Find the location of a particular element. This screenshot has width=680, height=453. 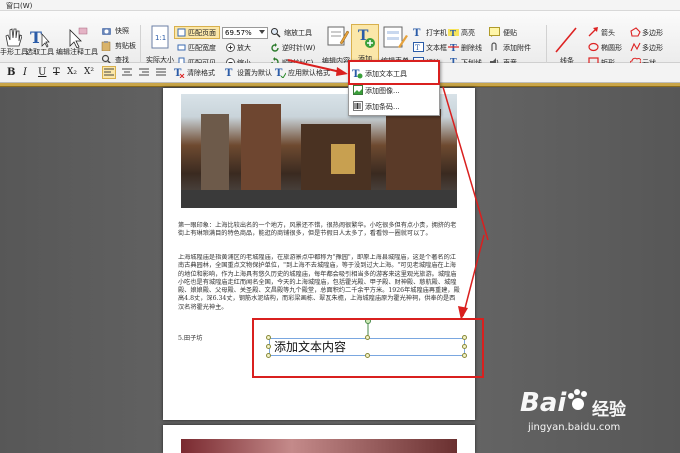

italic-button: I is located at coordinates (25, 72).